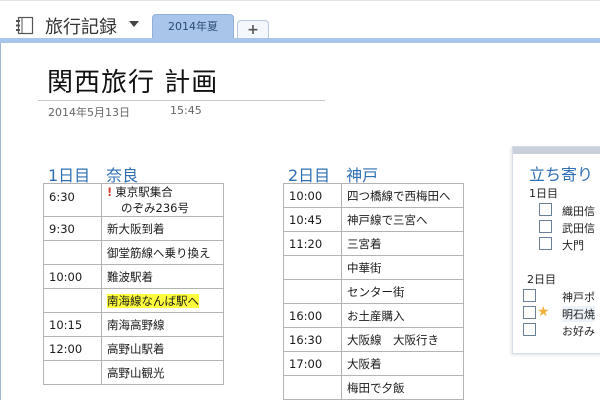 The image size is (600, 400). I want to click on todo-item: 明石焼, so click(578, 314).